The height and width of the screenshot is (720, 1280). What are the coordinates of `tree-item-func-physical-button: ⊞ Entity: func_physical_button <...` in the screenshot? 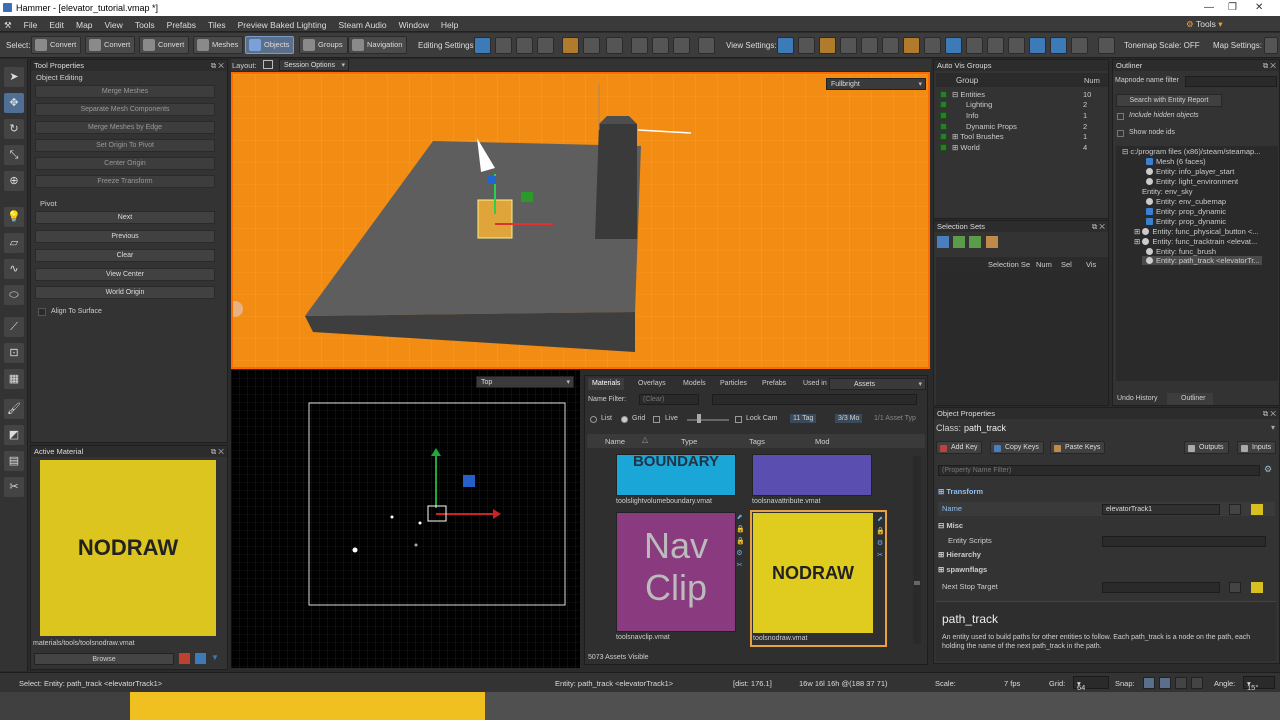 It's located at (1196, 231).